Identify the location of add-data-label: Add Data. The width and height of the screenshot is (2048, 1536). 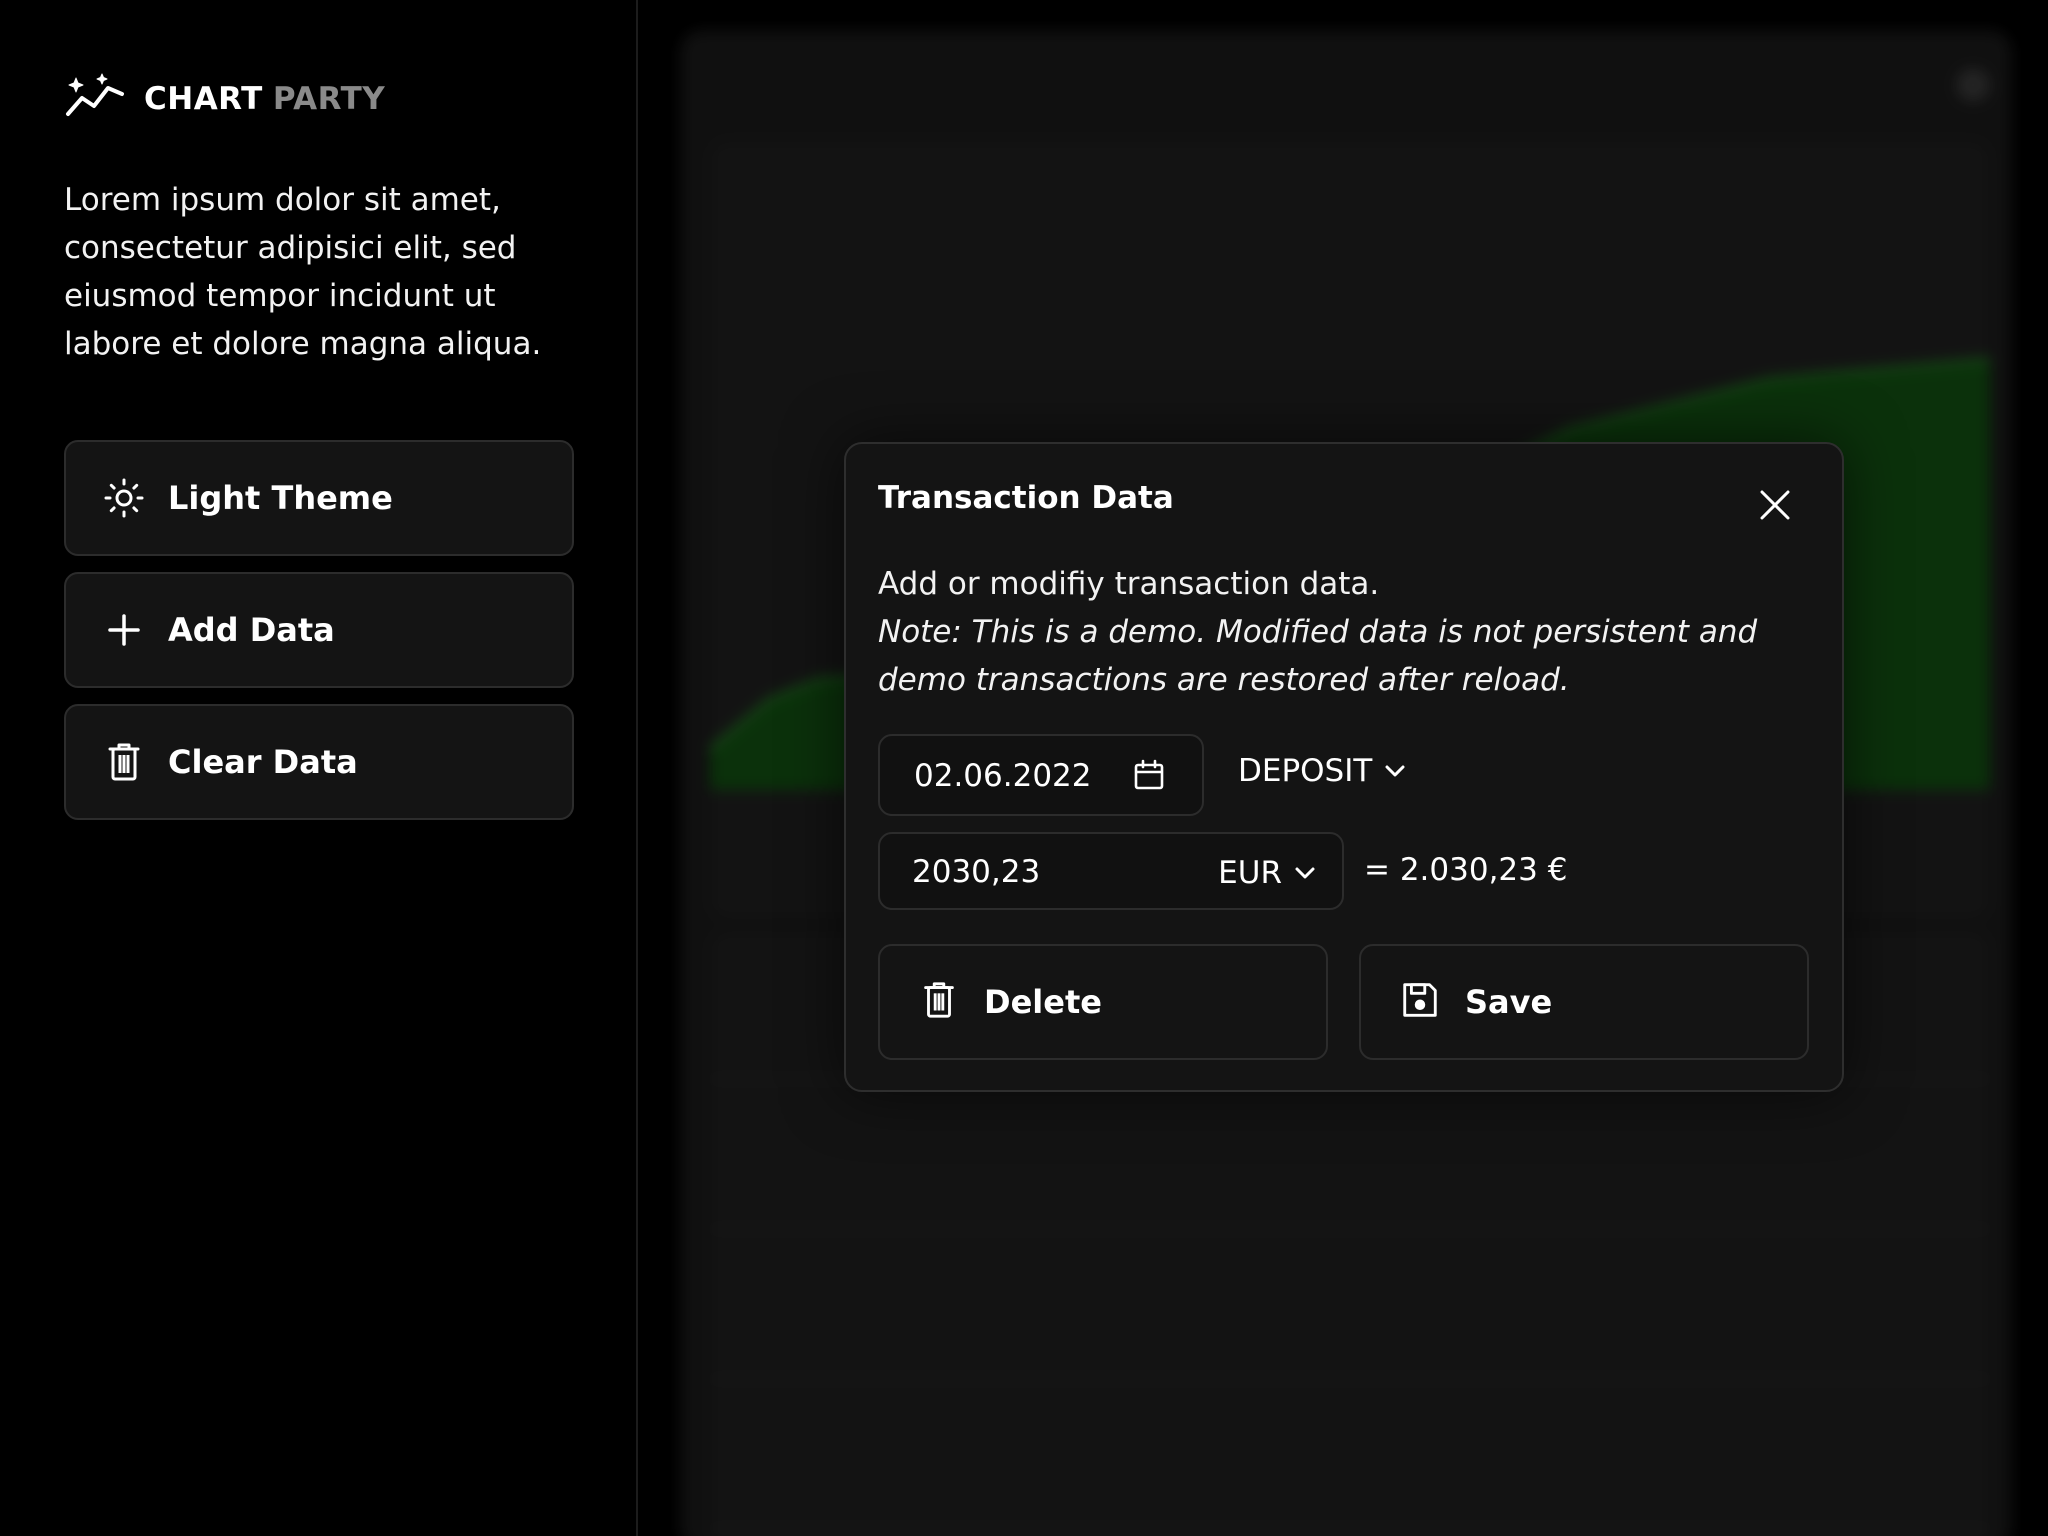
(251, 630).